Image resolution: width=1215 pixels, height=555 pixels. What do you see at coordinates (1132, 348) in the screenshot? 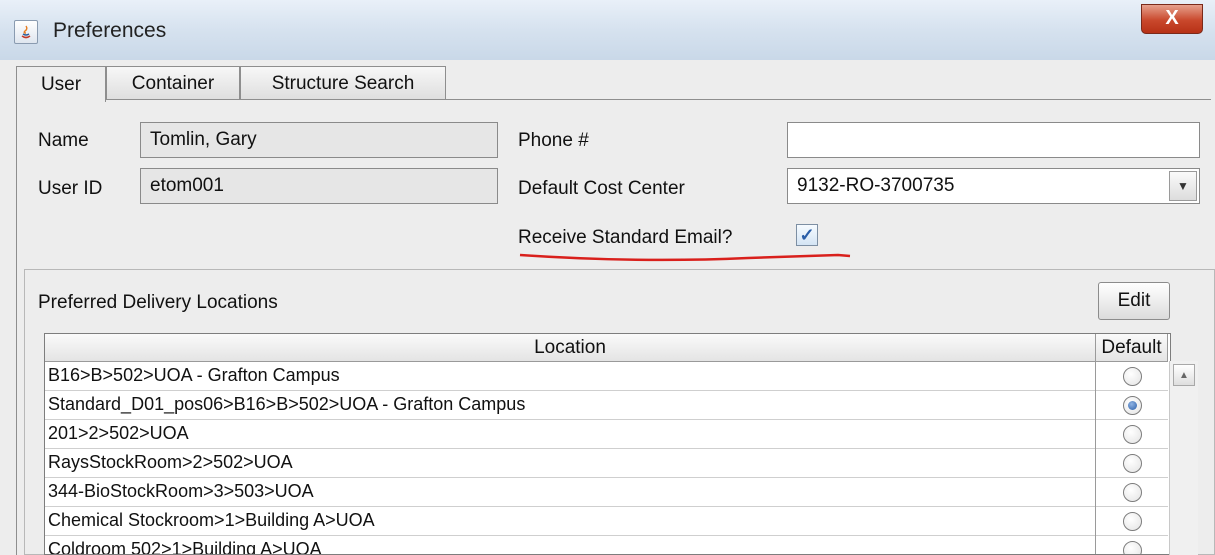
I see `column-header-default: Default` at bounding box center [1132, 348].